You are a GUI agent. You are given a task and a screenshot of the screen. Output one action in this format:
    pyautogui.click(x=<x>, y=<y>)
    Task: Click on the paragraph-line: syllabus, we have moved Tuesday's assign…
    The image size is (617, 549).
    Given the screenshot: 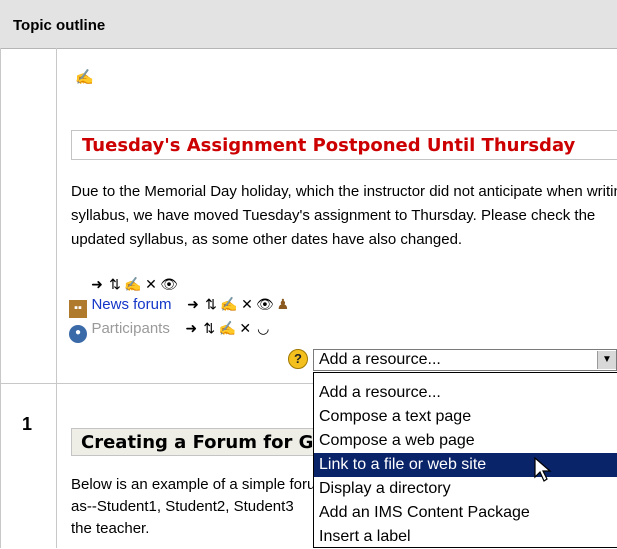 What is the action you would take?
    pyautogui.click(x=333, y=215)
    